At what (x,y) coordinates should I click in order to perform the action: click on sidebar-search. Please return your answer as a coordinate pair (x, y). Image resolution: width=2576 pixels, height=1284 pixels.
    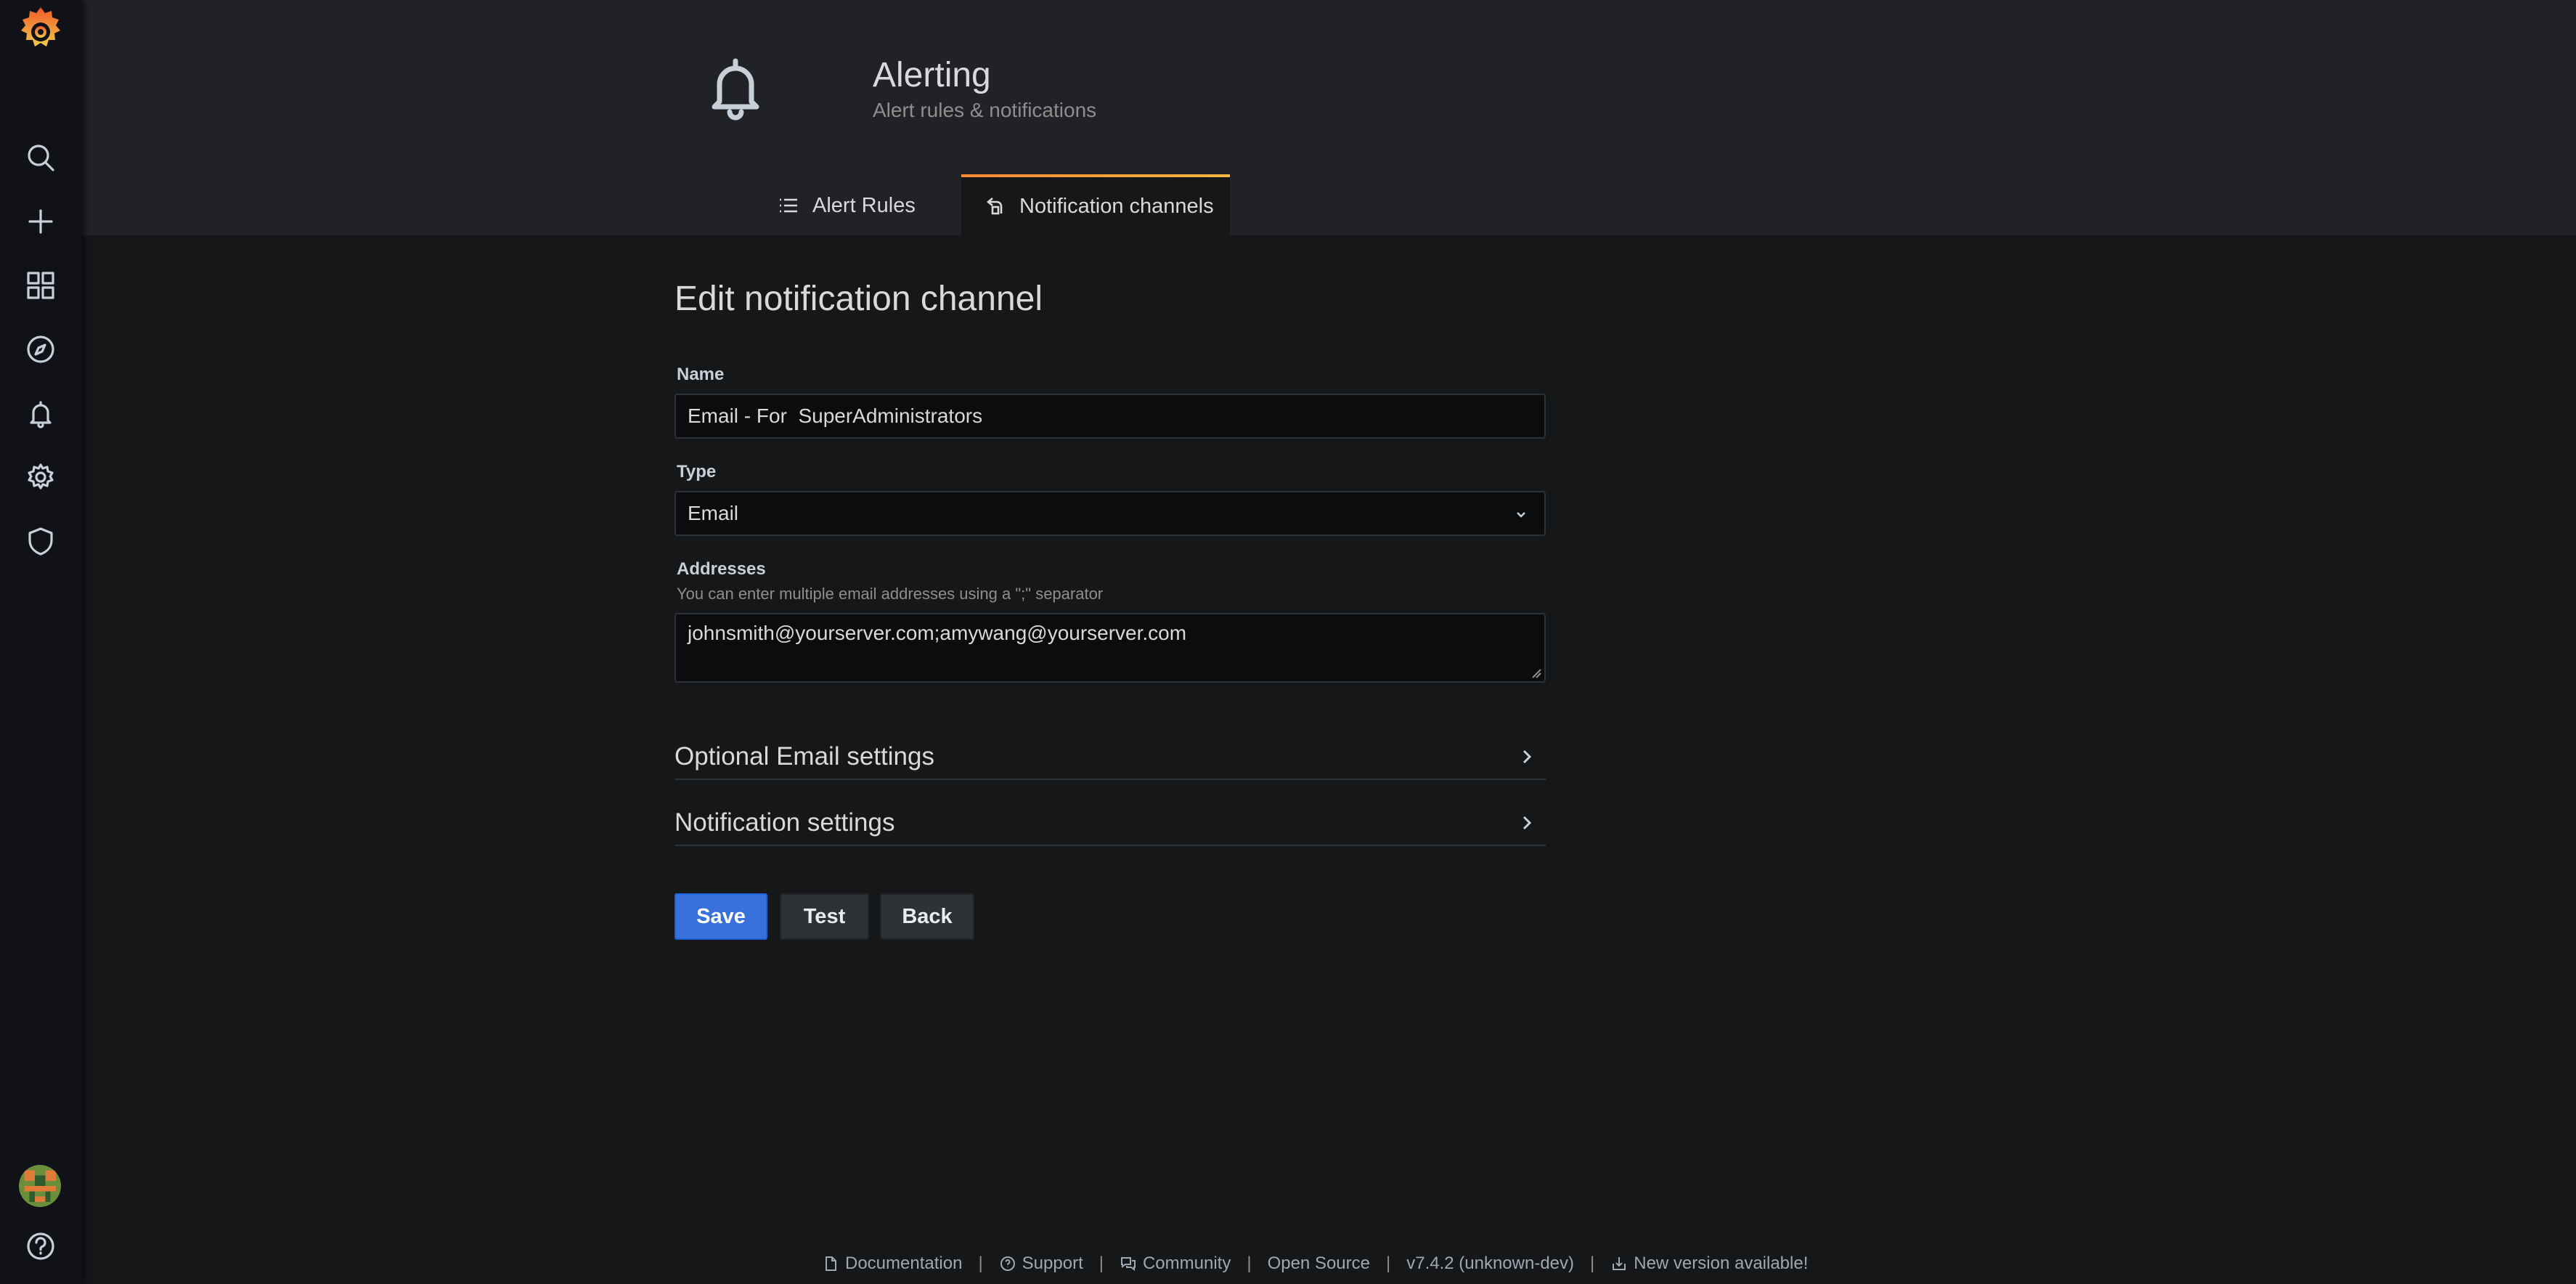
    Looking at the image, I should click on (41, 158).